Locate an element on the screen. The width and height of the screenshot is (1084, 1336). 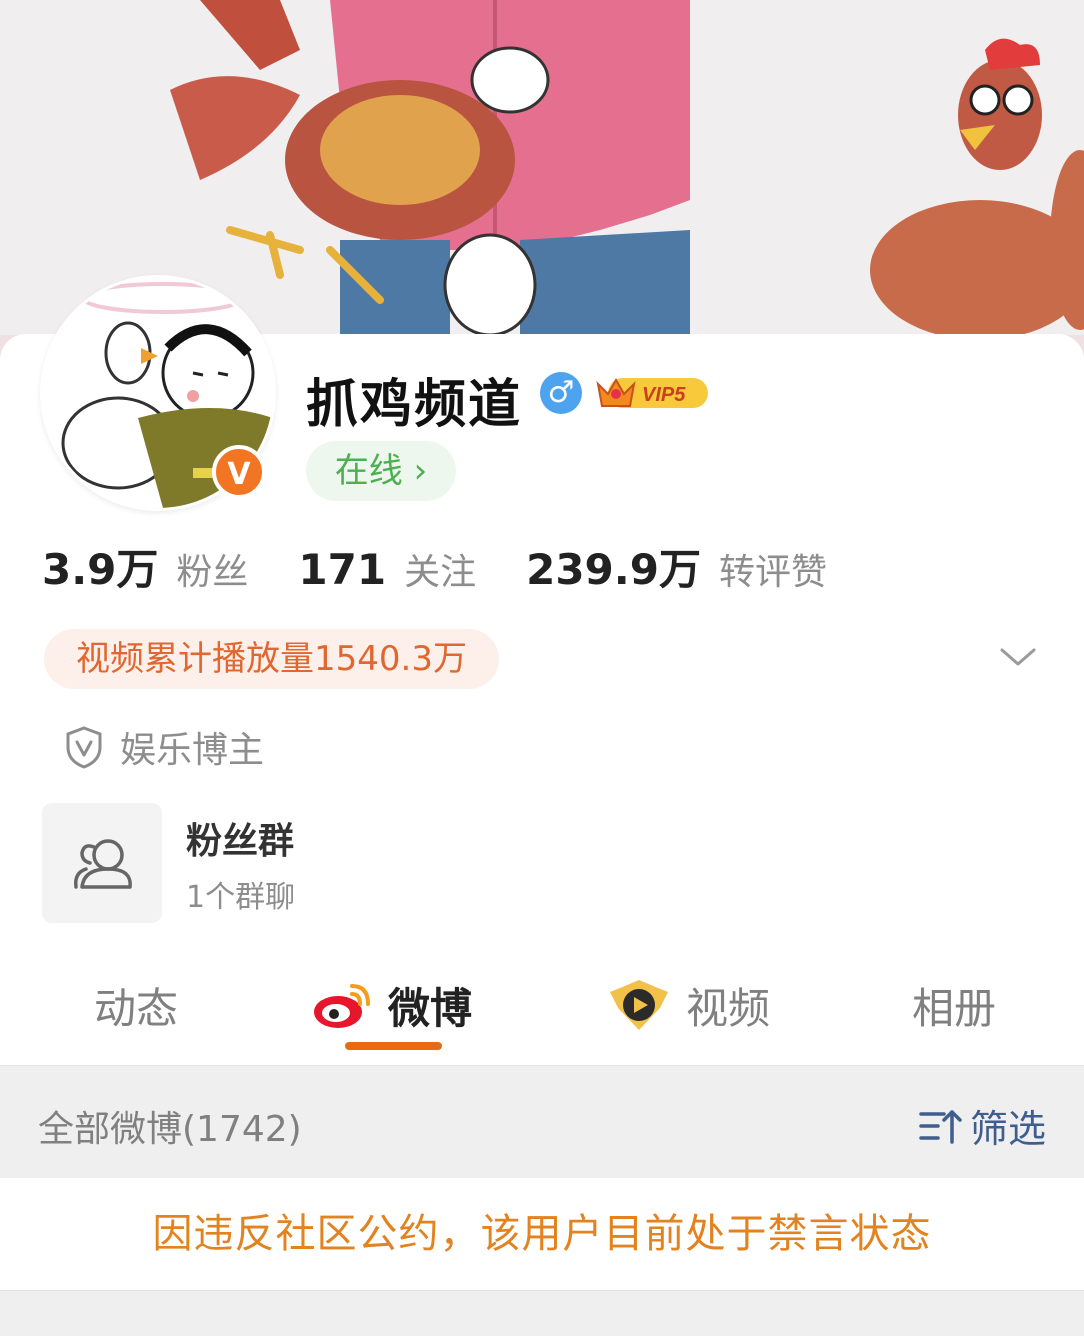
tab-feed-label: 动态 is located at coordinates (136, 1008).